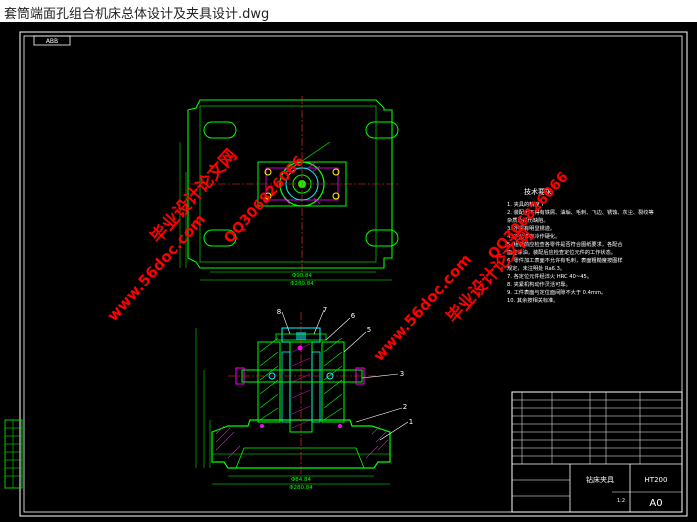 The width and height of the screenshot is (697, 522). I want to click on window-title: 套筒端面孔组合机床总体设计及夹具设计.dwg, so click(137, 14).